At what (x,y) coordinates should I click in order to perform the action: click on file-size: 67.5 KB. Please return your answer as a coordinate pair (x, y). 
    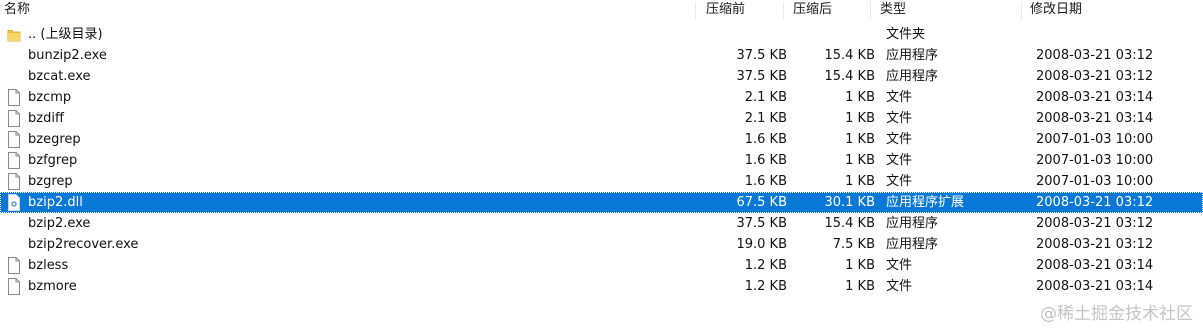
    Looking at the image, I should click on (761, 202).